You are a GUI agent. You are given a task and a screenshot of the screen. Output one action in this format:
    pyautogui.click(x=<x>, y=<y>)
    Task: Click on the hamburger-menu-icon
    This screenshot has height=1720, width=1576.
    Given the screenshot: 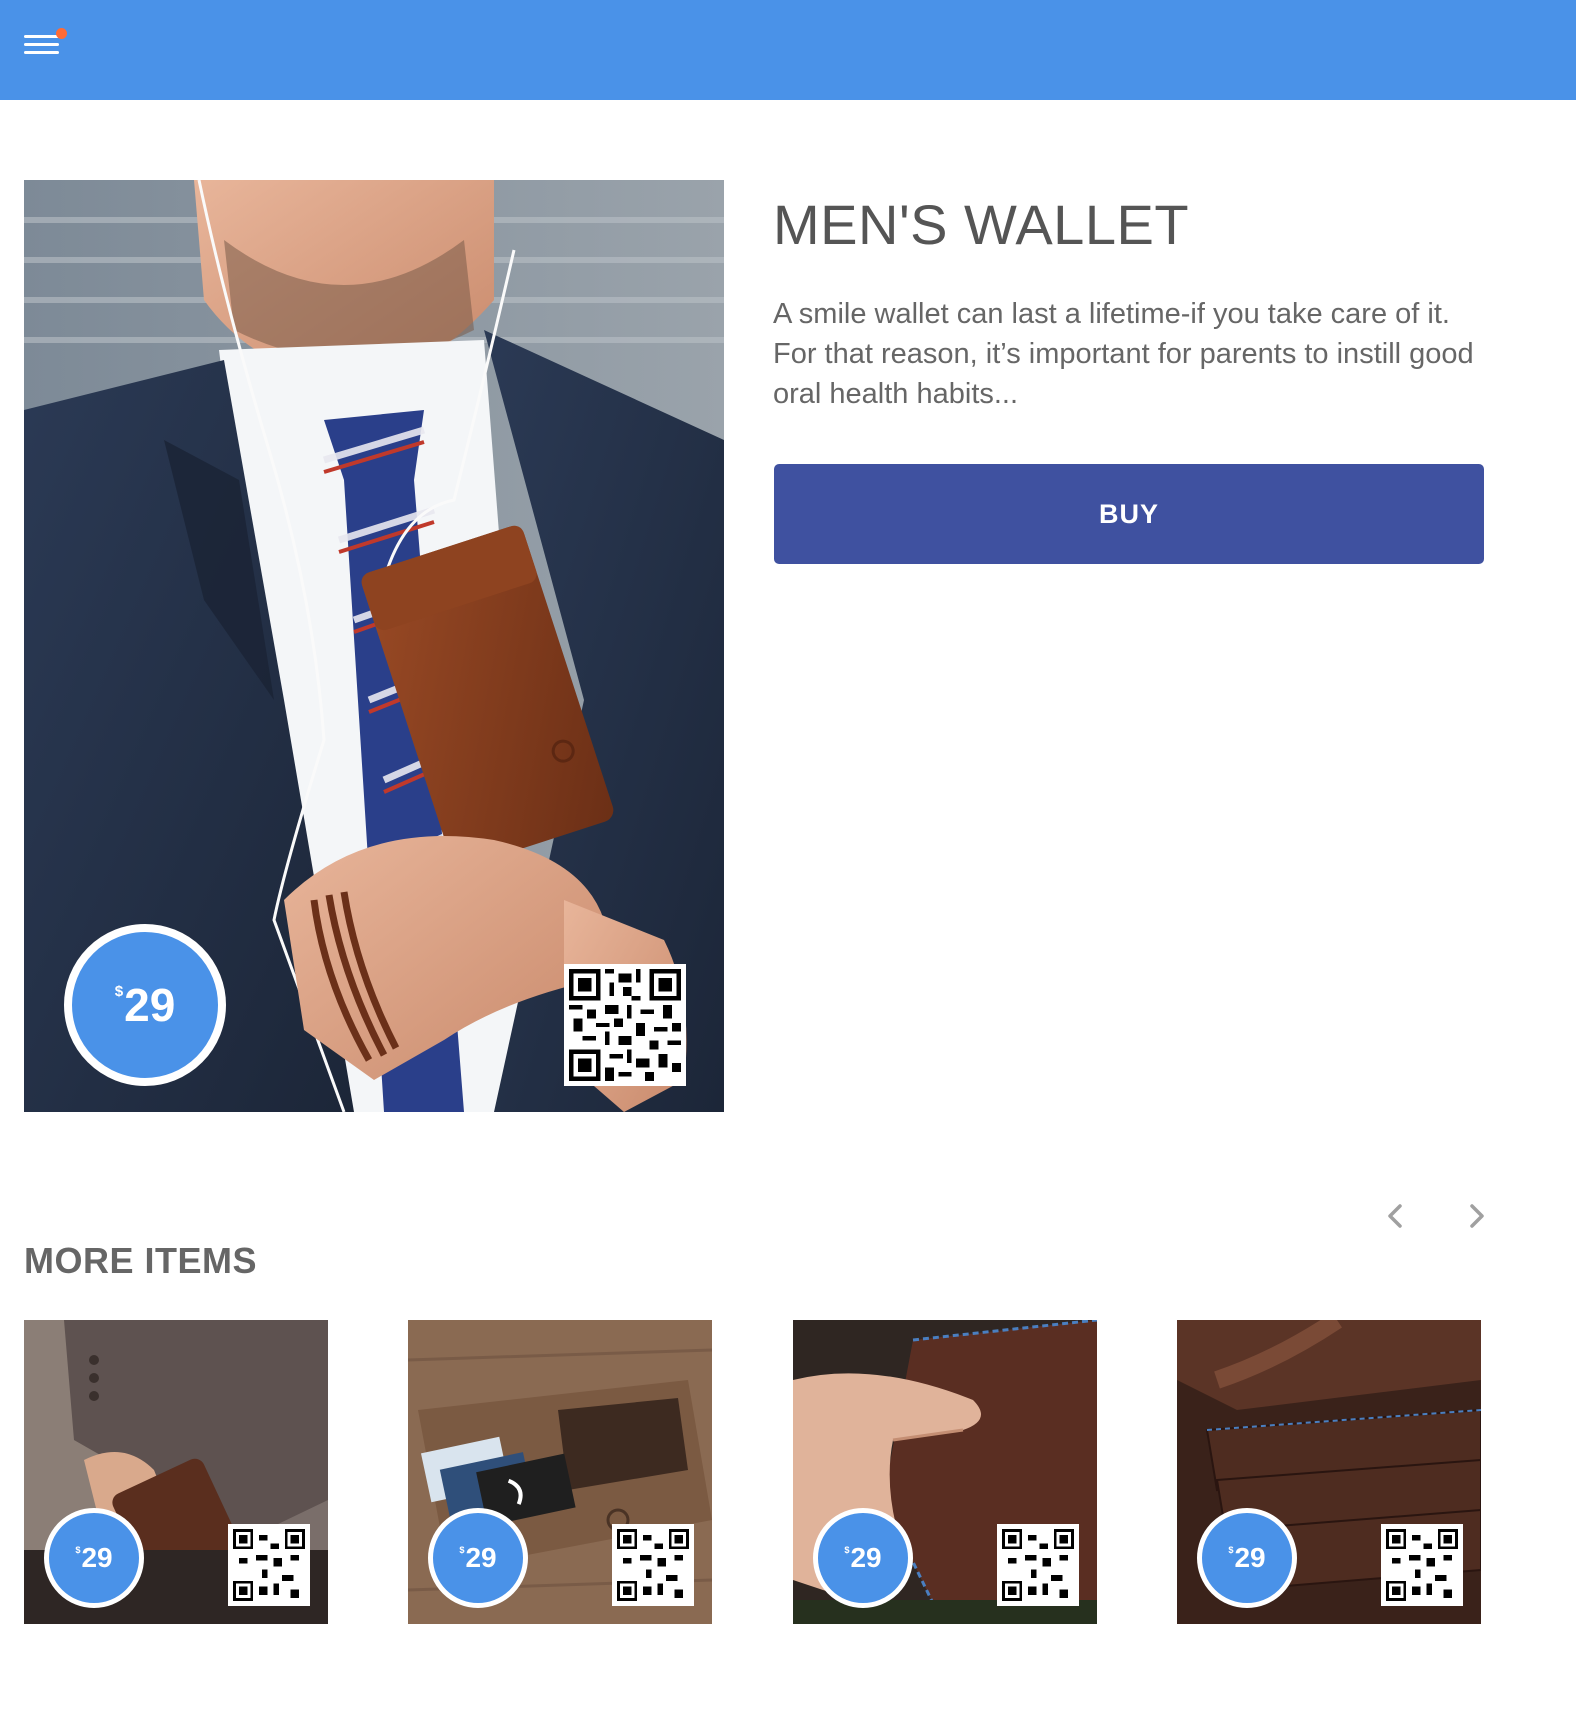 What is the action you would take?
    pyautogui.click(x=41, y=36)
    